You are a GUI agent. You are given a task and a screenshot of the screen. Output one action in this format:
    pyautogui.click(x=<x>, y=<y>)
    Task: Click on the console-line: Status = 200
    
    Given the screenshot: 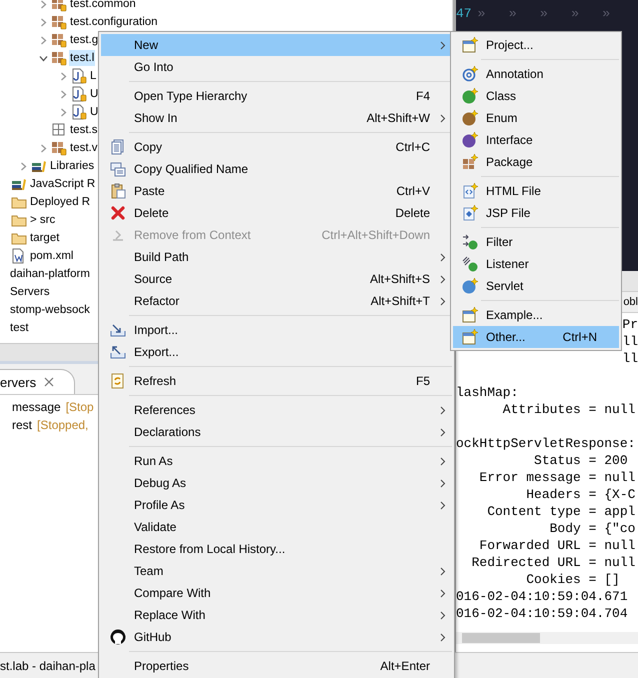 What is the action you would take?
    pyautogui.click(x=581, y=460)
    